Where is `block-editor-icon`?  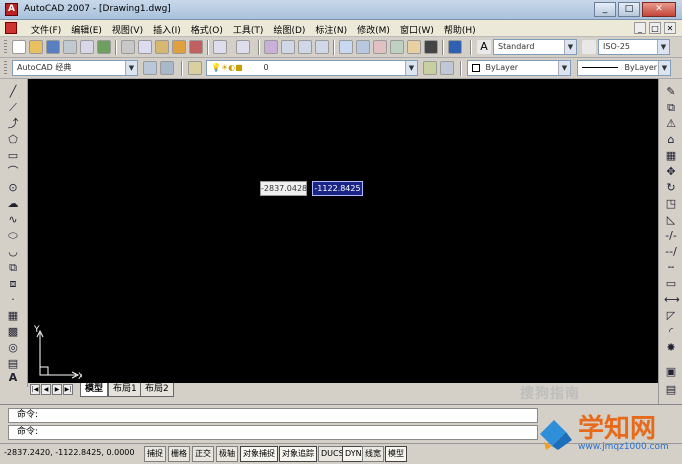
block-editor-icon is located at coordinates (196, 47).